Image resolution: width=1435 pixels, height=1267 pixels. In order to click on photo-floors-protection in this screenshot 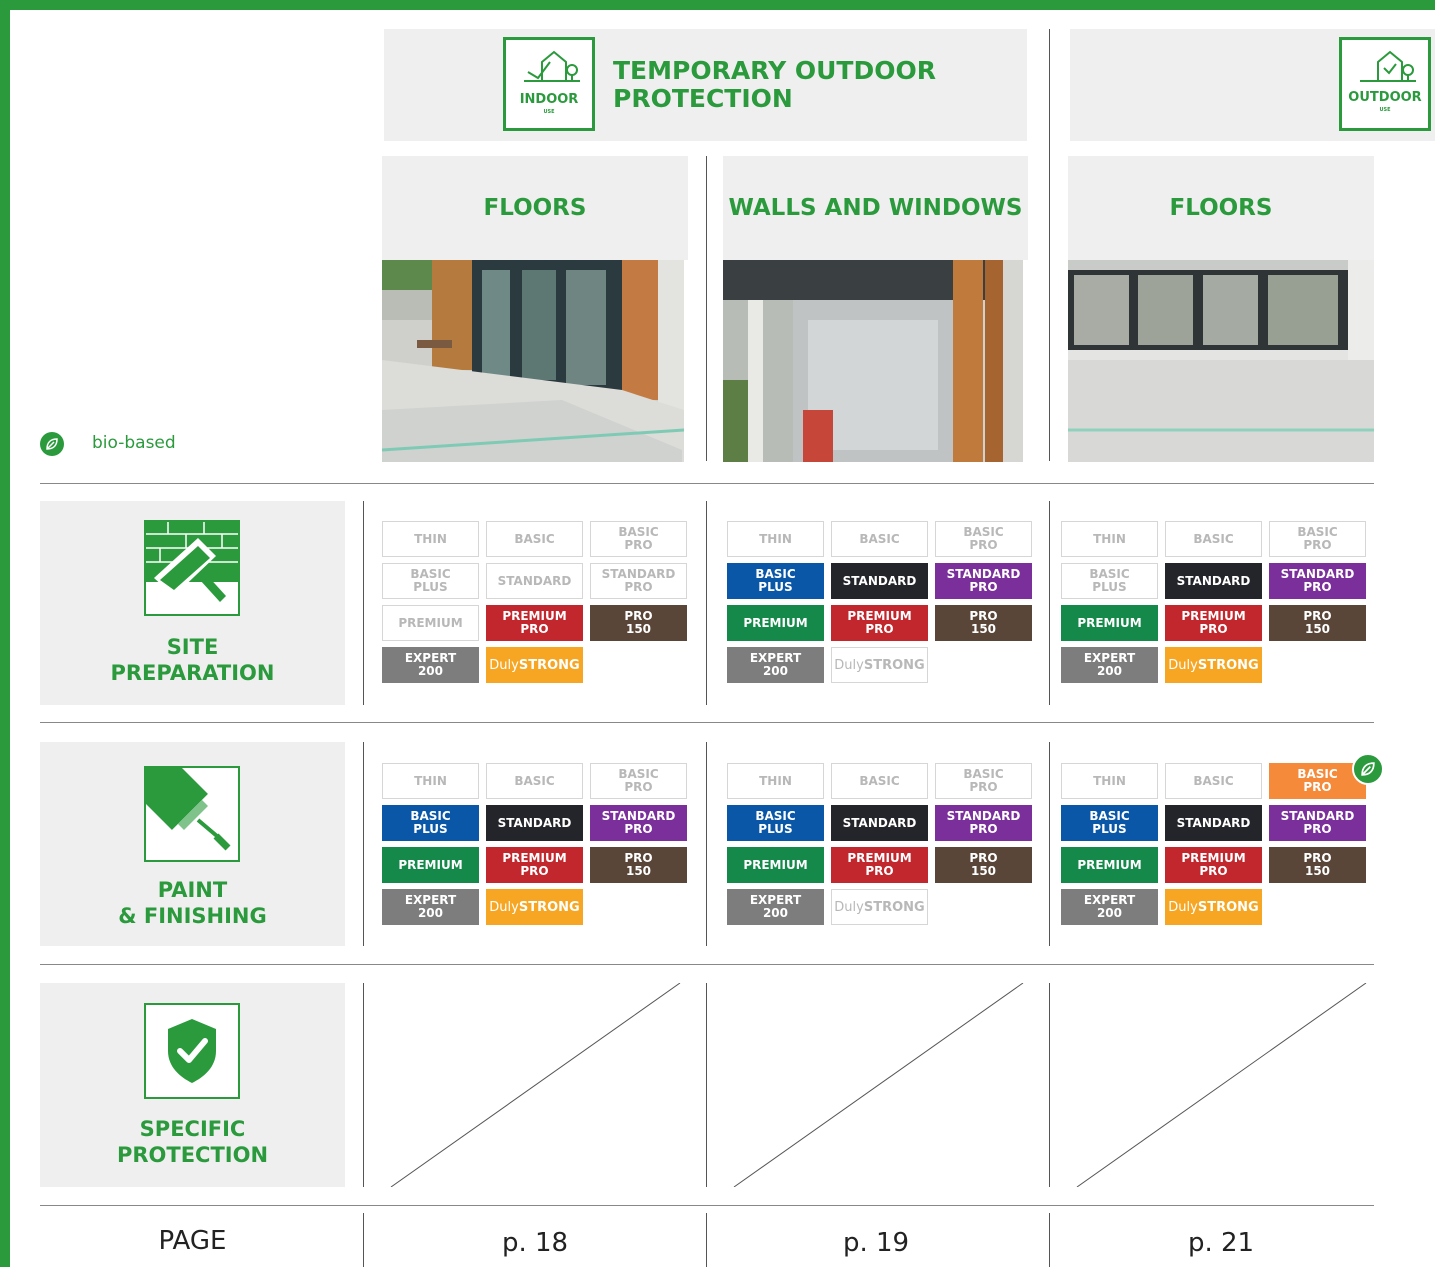, I will do `click(533, 361)`.